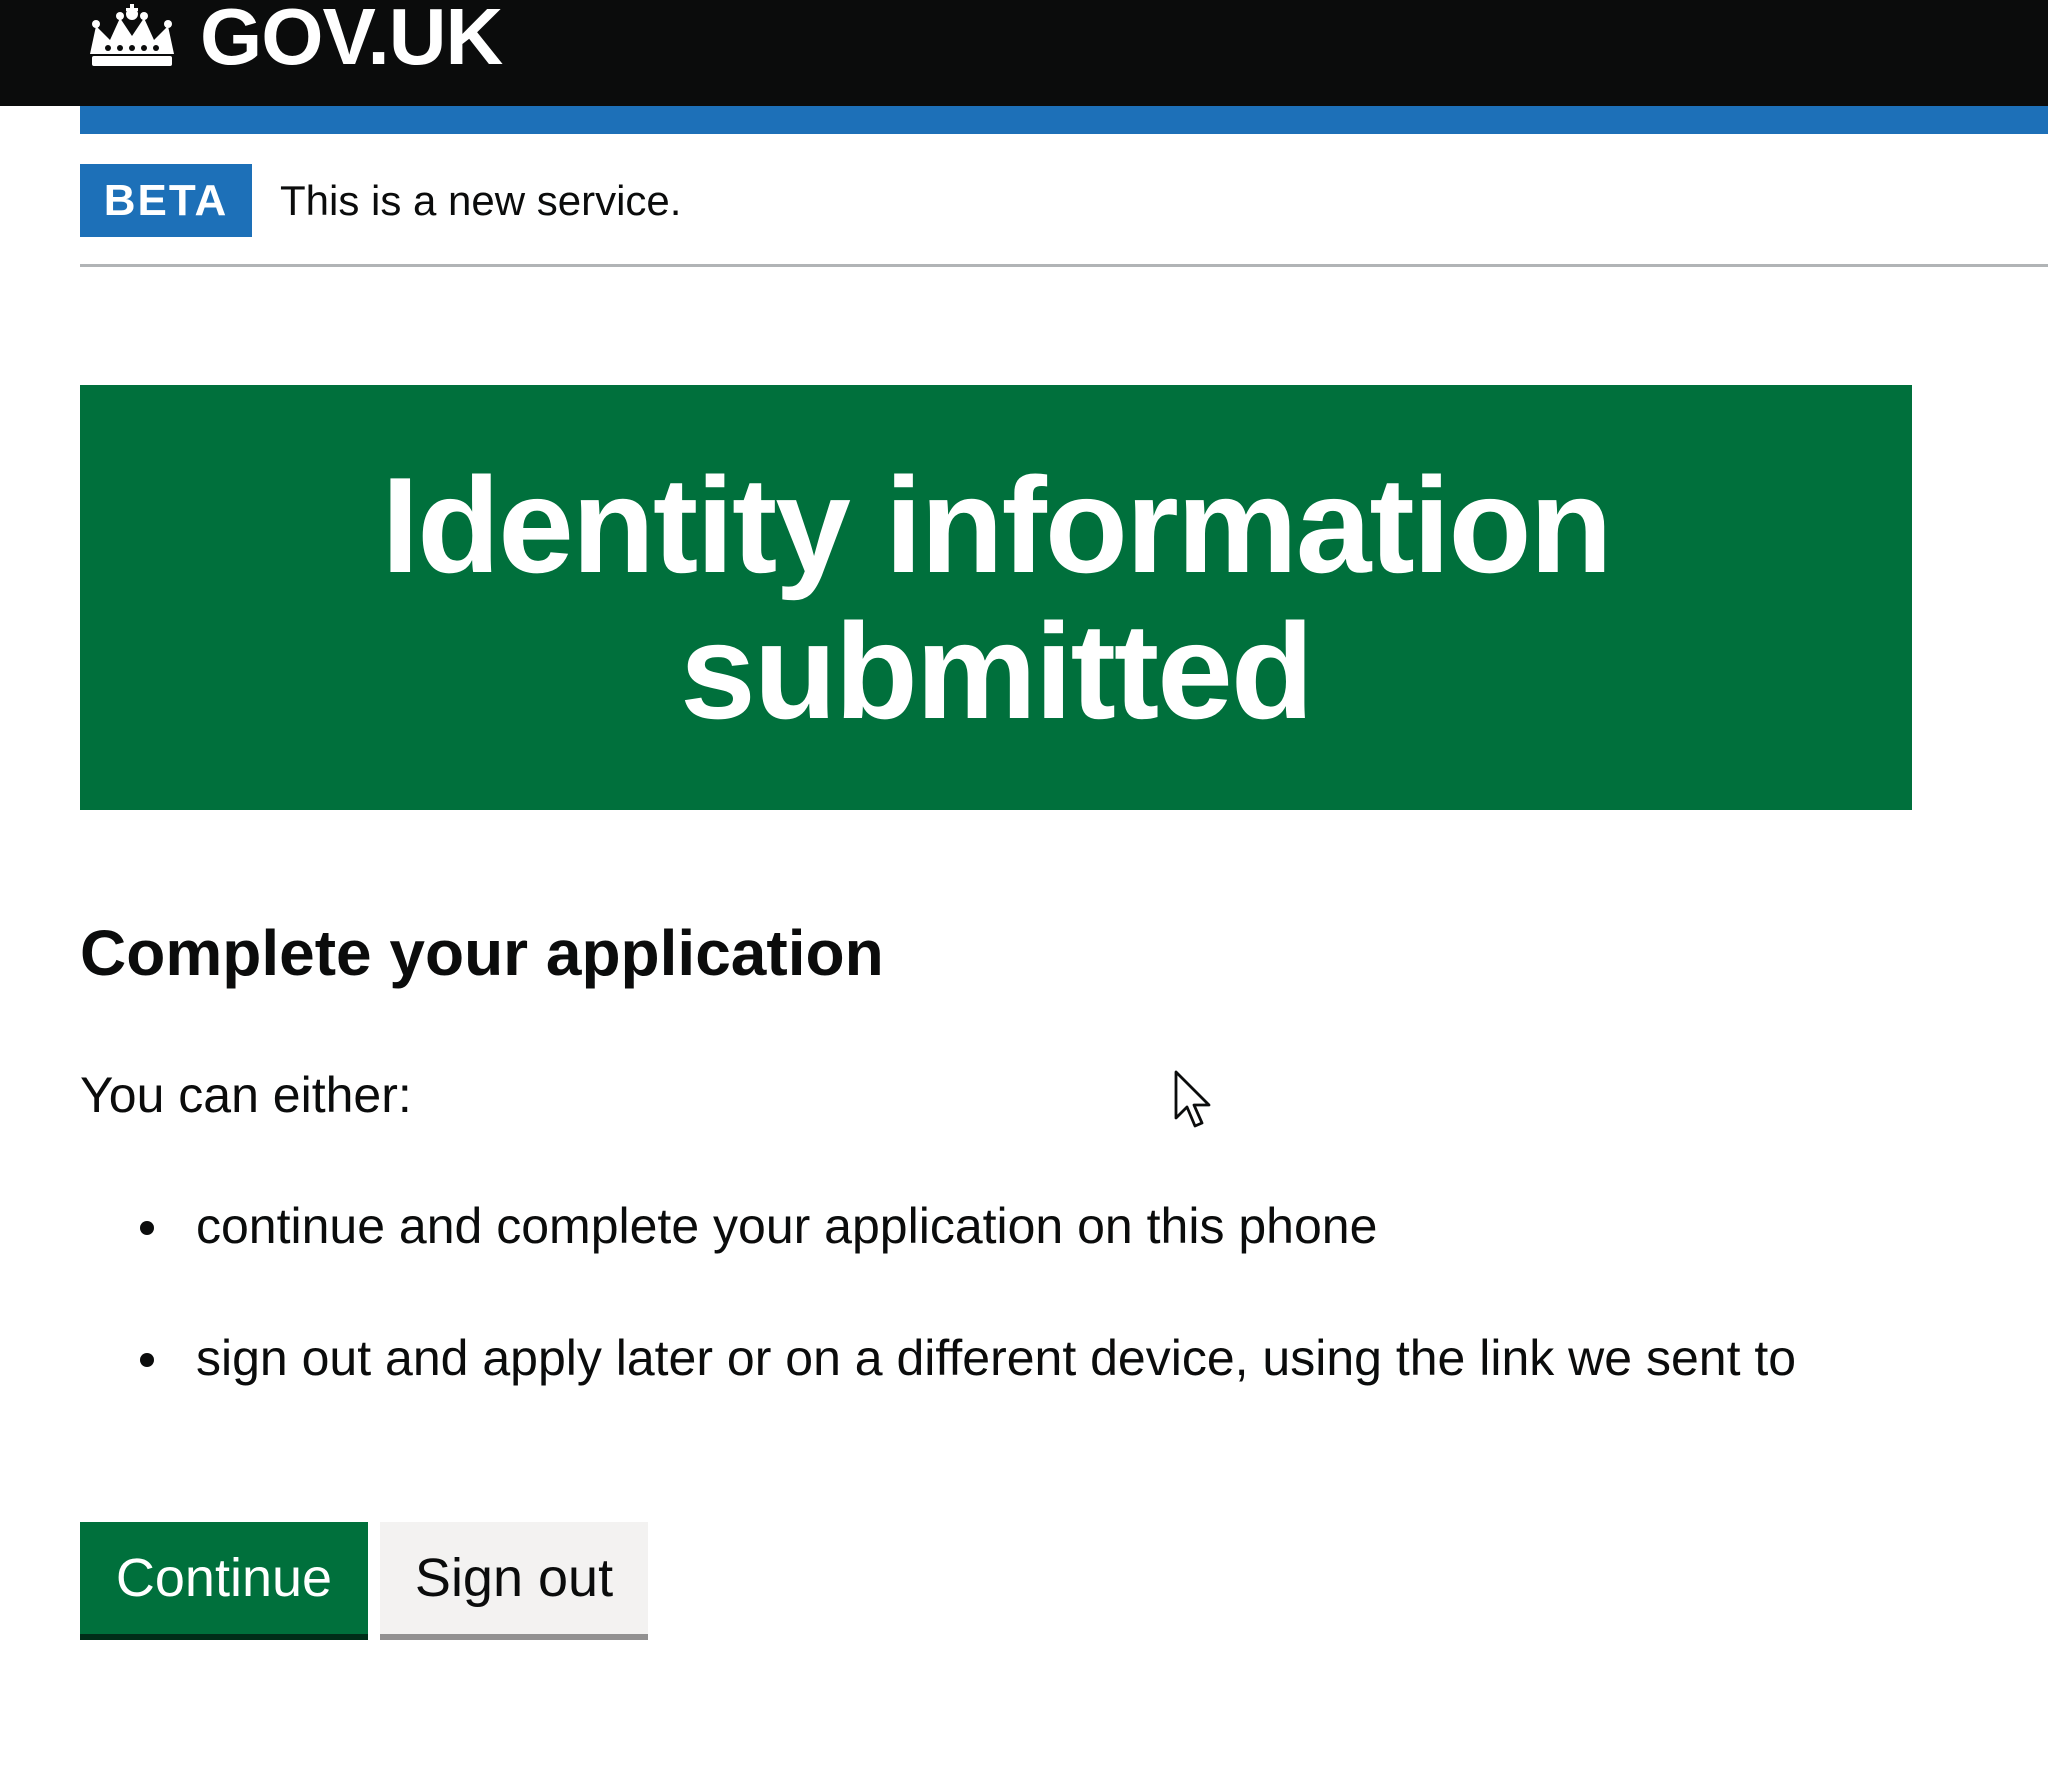 The image size is (2048, 1773). What do you see at coordinates (514, 1578) in the screenshot?
I see `sign-out-button: Sign out` at bounding box center [514, 1578].